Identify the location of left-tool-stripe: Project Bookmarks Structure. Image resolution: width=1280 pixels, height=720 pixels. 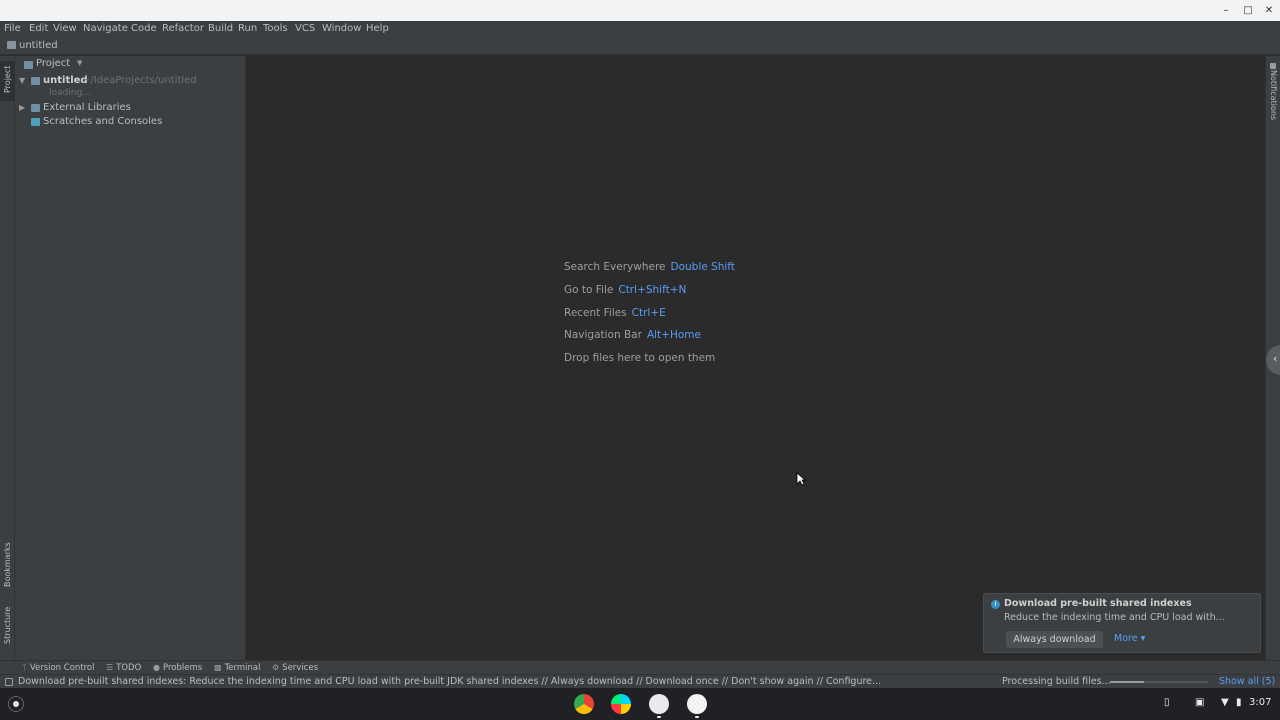
(7, 358).